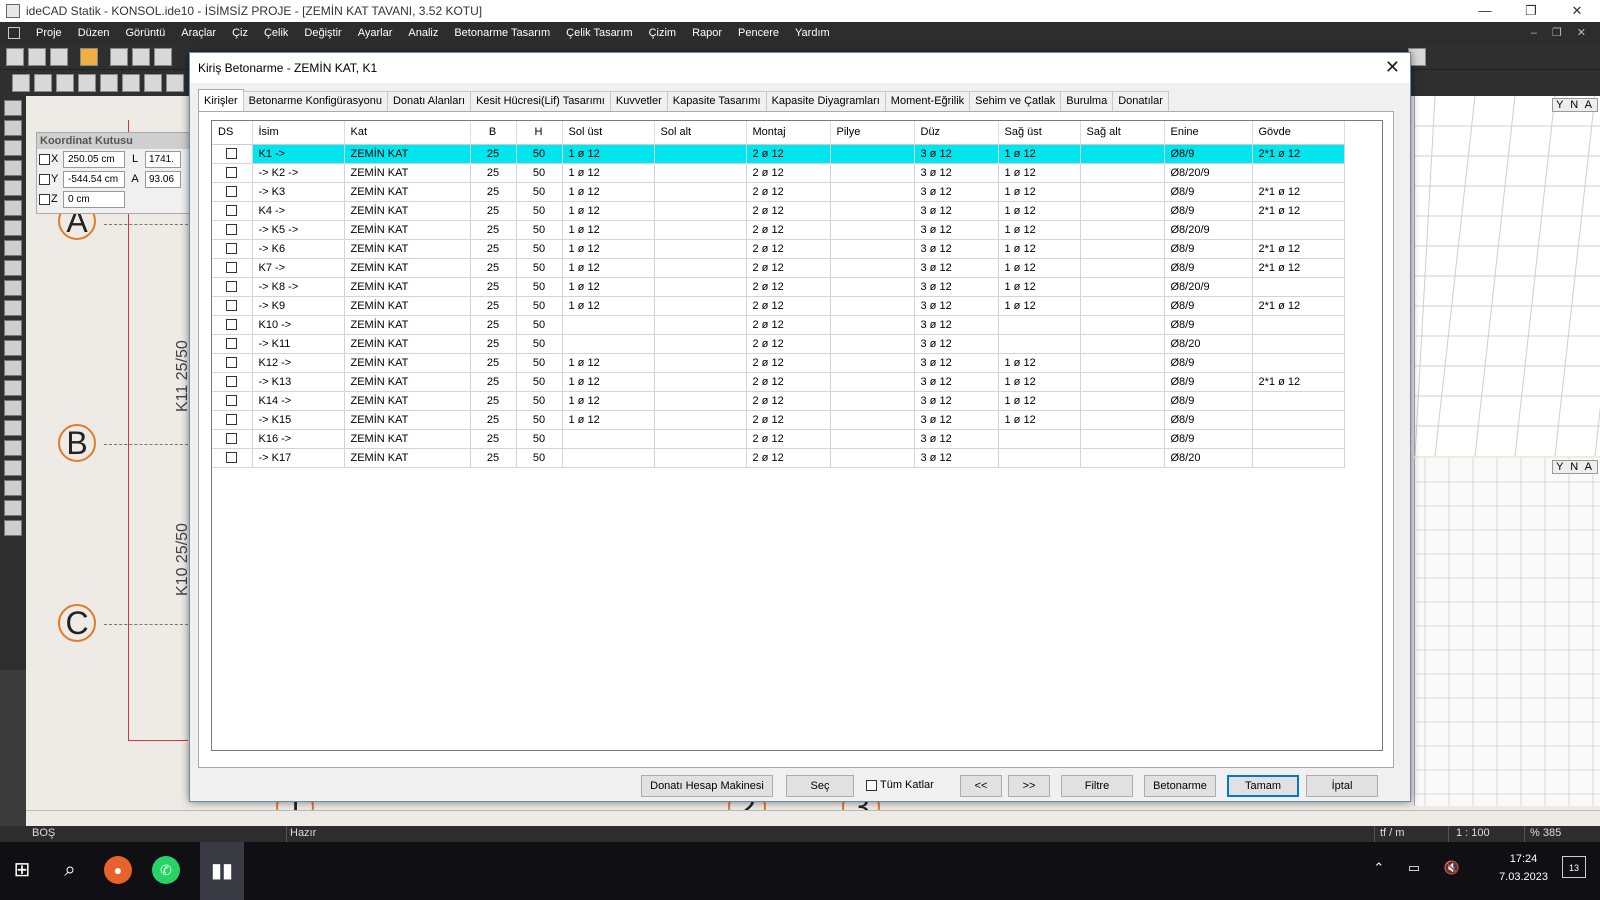  I want to click on tab-betonarme-konfigurasyonu: Betonarme Konfigürasyonu, so click(315, 101).